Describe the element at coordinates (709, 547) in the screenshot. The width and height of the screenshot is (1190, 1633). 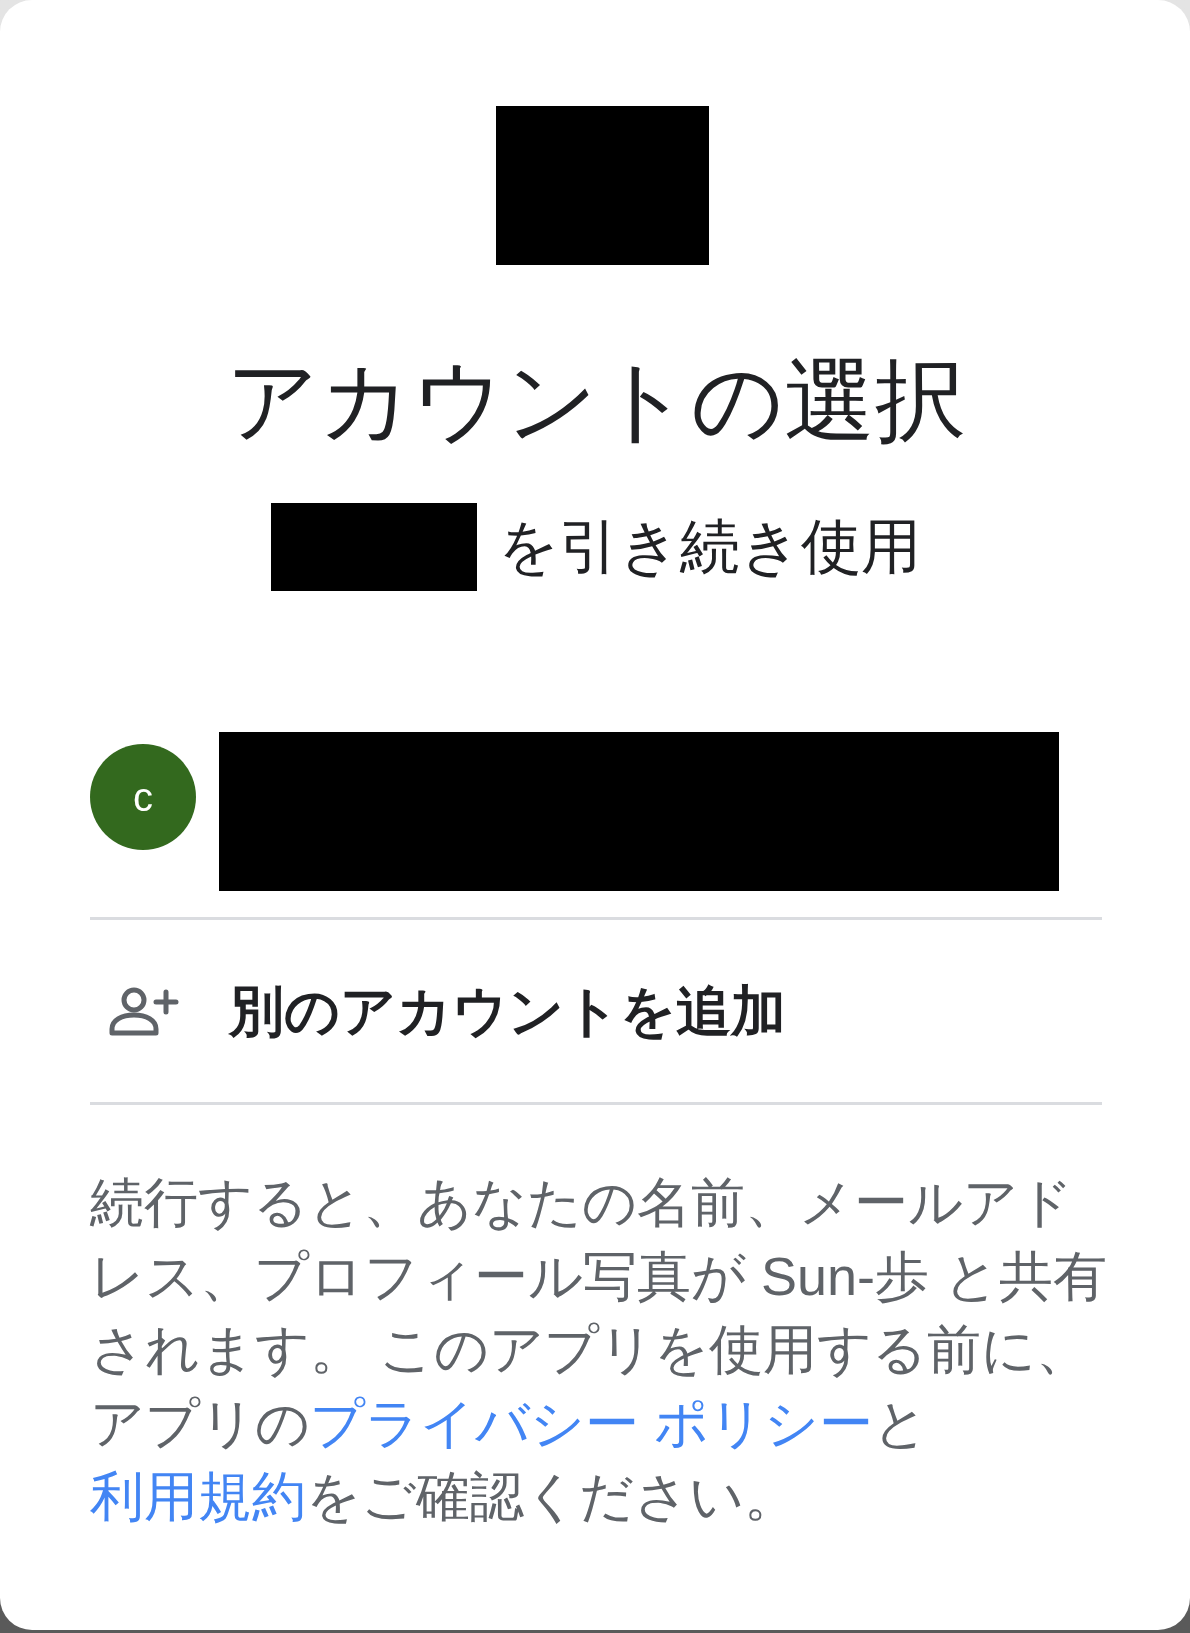
I see `subtitle: を引き続き使用` at that location.